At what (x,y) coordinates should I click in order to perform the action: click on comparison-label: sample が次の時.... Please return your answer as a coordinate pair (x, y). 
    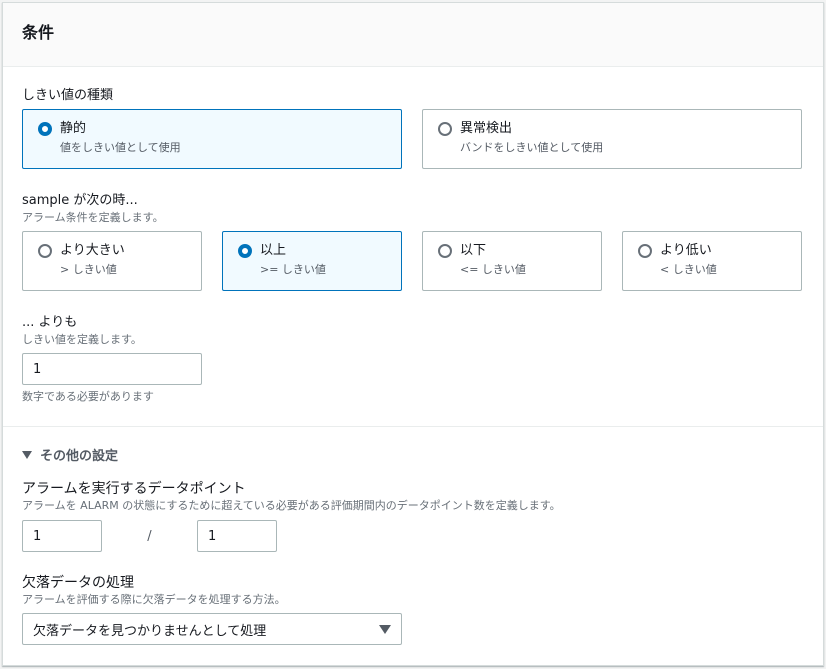
    Looking at the image, I should click on (80, 200).